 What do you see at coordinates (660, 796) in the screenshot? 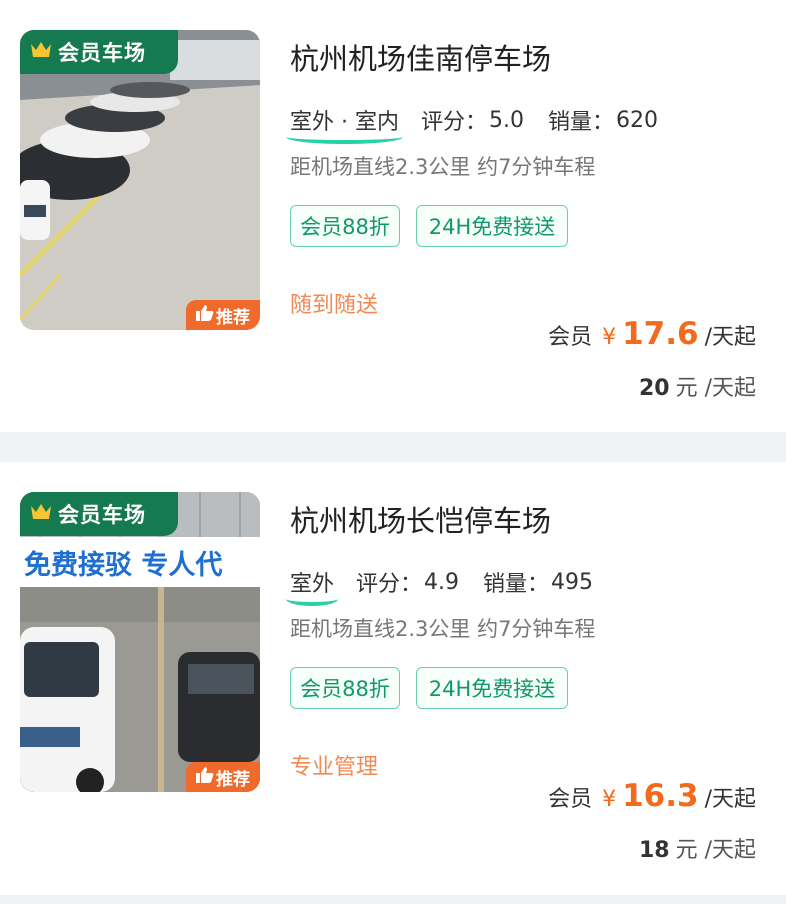
I see `member-price-value: 16.3` at bounding box center [660, 796].